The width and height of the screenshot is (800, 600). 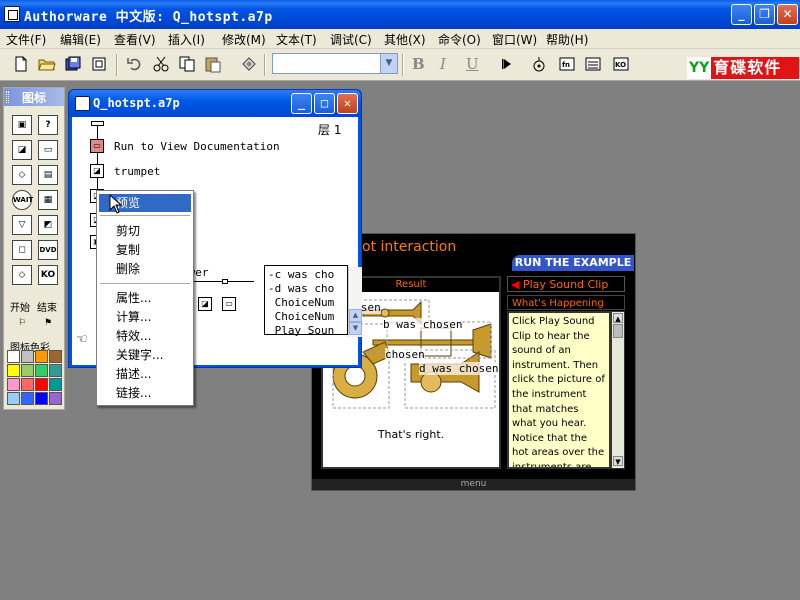 What do you see at coordinates (205, 304) in the screenshot?
I see `hotspot-response-icon: ◪` at bounding box center [205, 304].